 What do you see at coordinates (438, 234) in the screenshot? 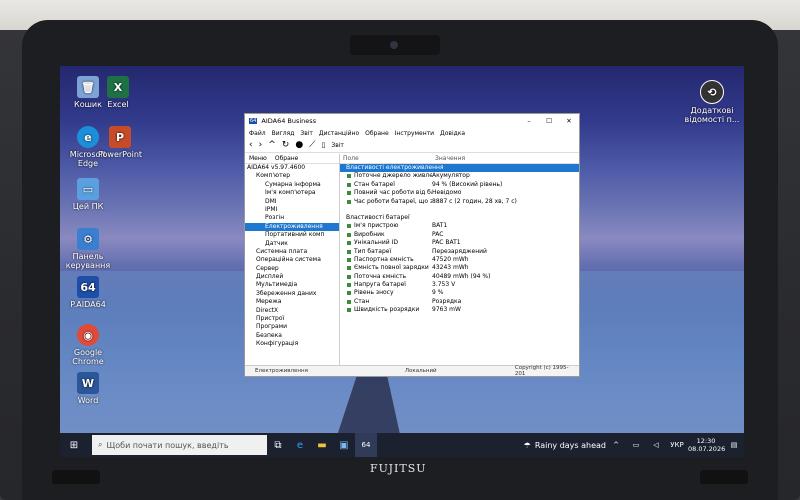
I see `field-value: PAC` at bounding box center [438, 234].